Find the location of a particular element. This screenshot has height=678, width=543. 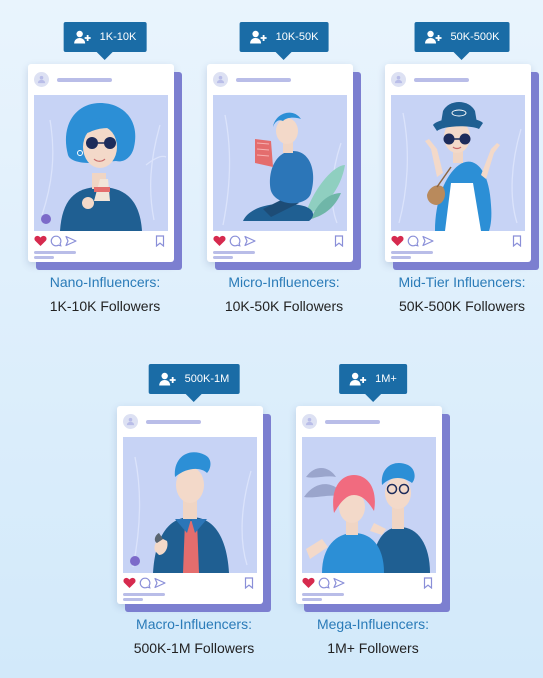

follower-range-badge: 10K-50K is located at coordinates (284, 37).